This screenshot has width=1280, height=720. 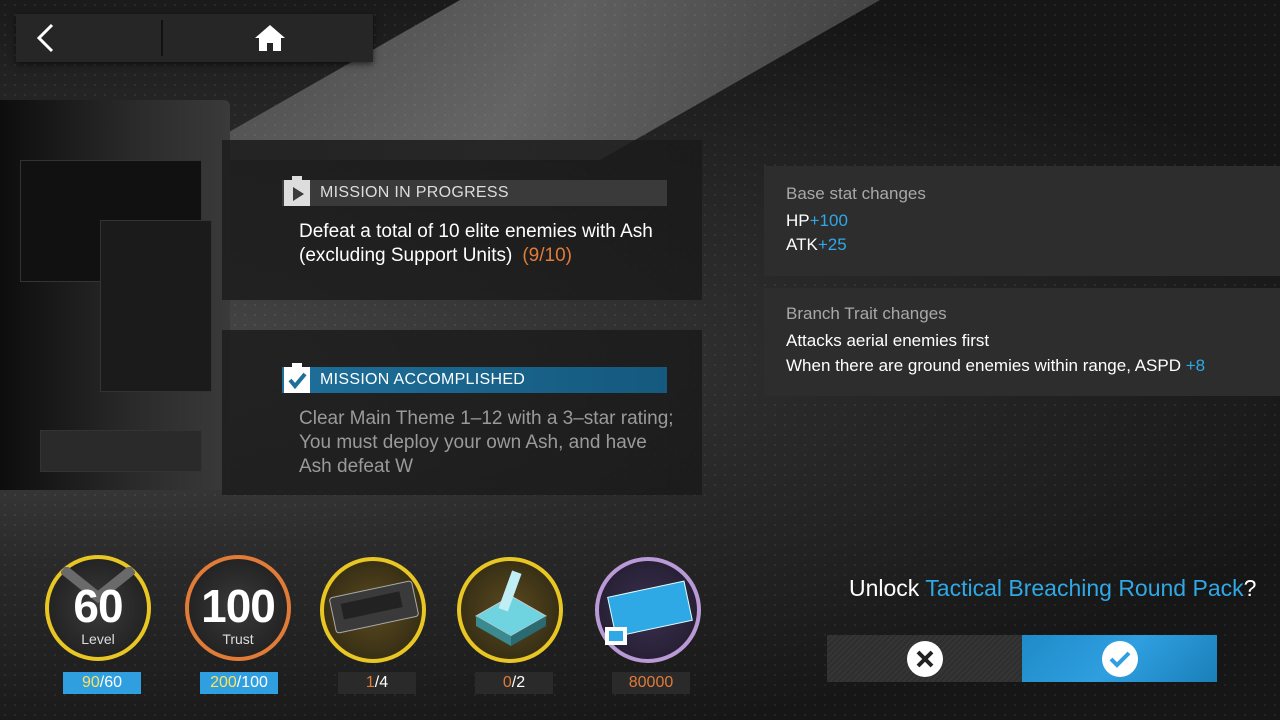 I want to click on confirm-button, so click(x=1119, y=658).